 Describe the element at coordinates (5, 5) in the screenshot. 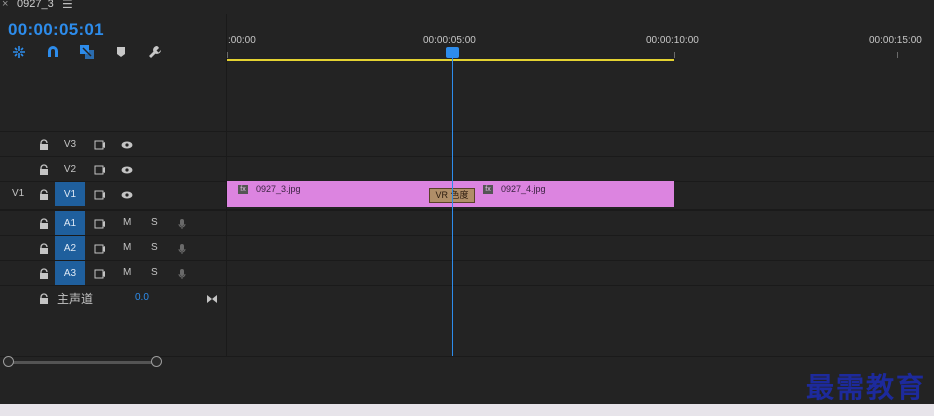

I see `close-tab-button: ×` at that location.